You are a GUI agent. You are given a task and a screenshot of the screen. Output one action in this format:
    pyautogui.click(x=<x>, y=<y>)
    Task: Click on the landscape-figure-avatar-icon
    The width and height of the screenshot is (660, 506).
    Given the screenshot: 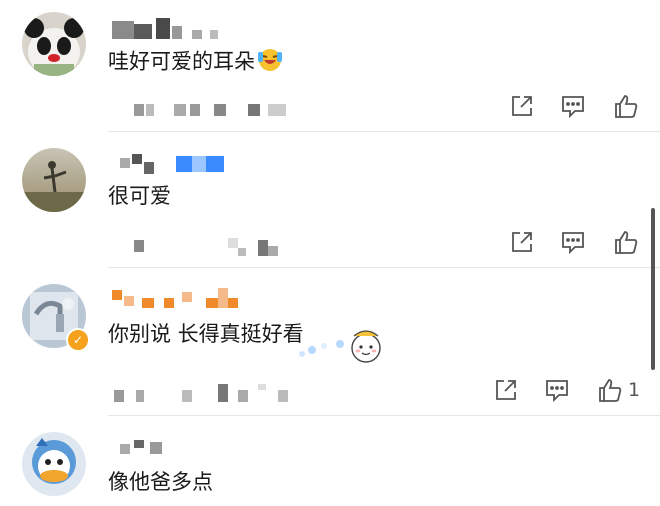 What is the action you would take?
    pyautogui.click(x=54, y=180)
    